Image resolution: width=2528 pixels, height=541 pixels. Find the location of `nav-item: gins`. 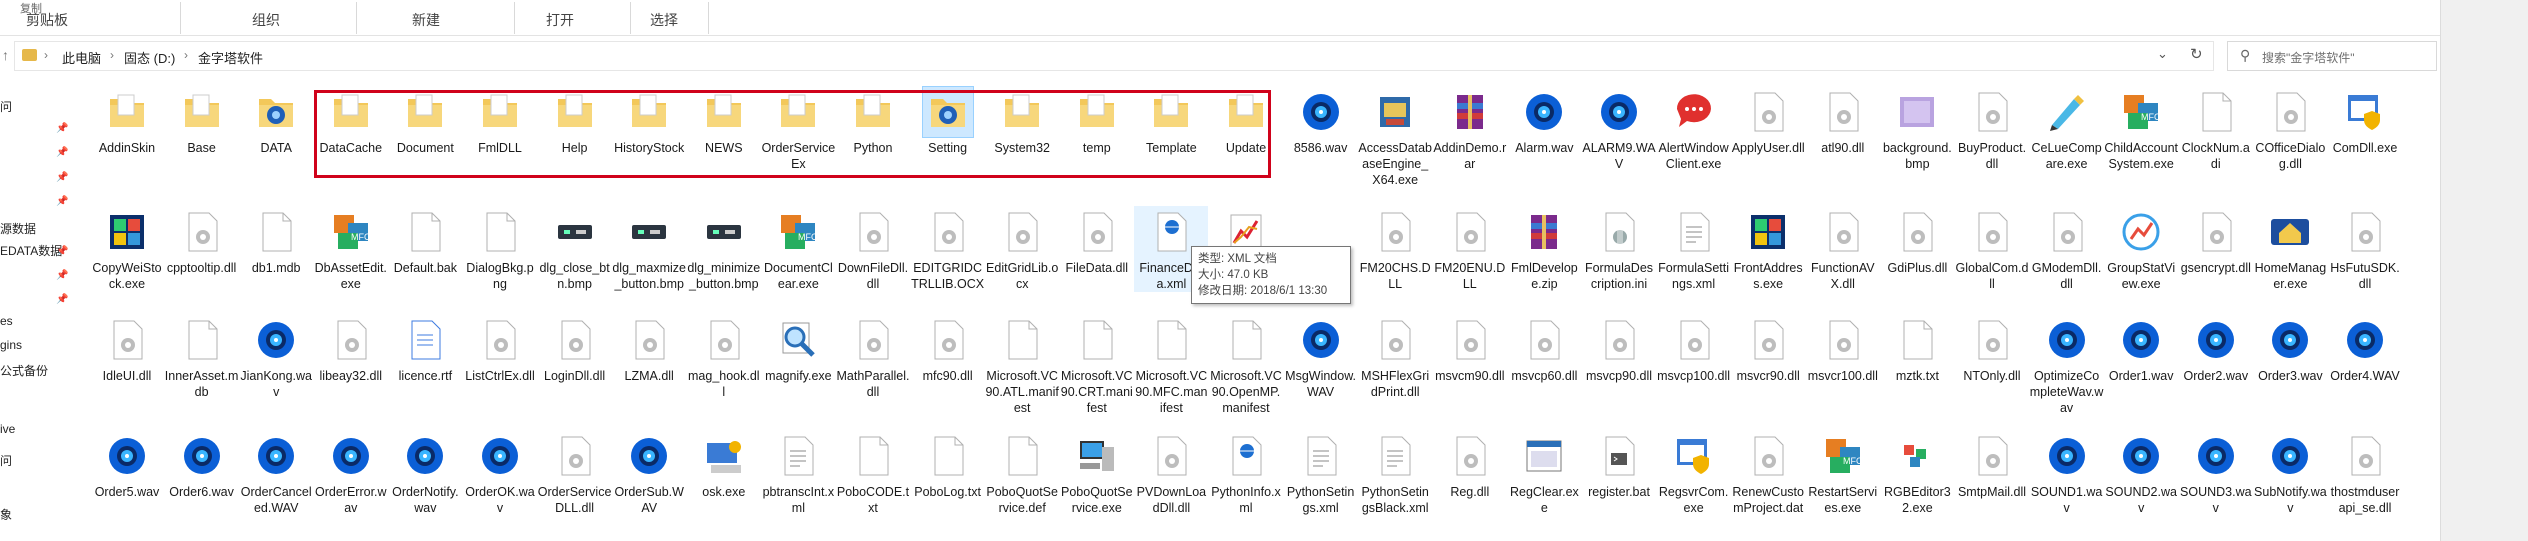

nav-item: gins is located at coordinates (11, 345).